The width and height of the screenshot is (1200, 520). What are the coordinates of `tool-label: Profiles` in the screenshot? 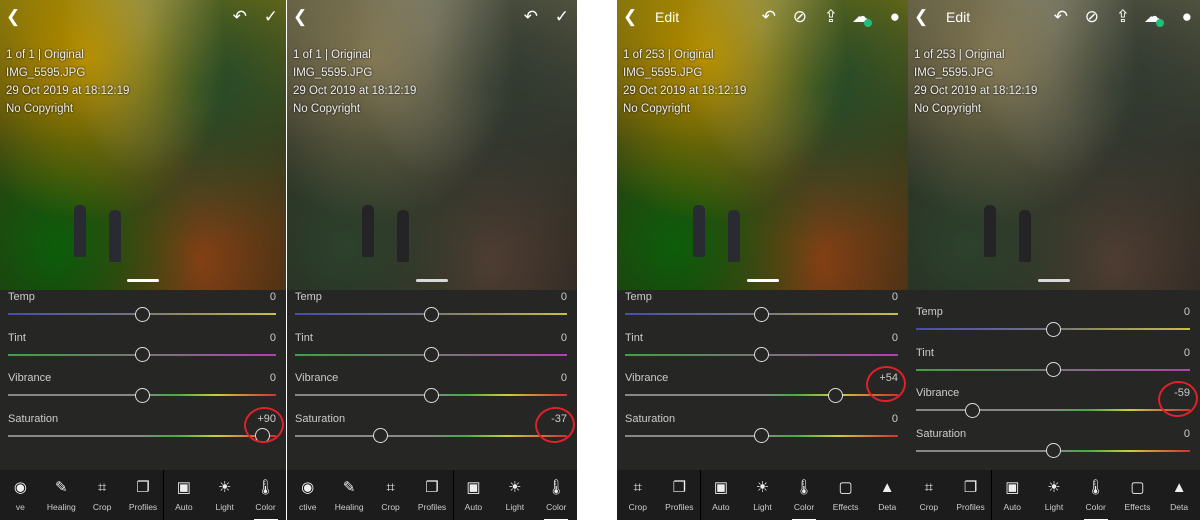 It's located at (143, 507).